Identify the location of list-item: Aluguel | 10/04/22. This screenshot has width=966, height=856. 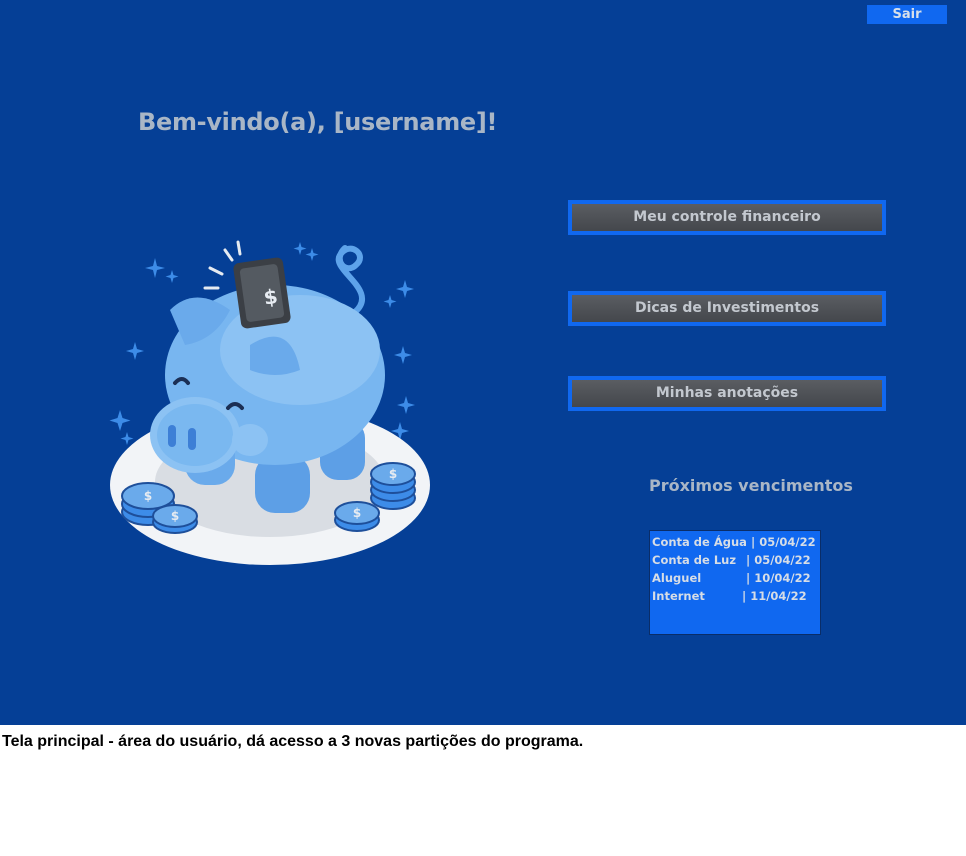
(736, 578).